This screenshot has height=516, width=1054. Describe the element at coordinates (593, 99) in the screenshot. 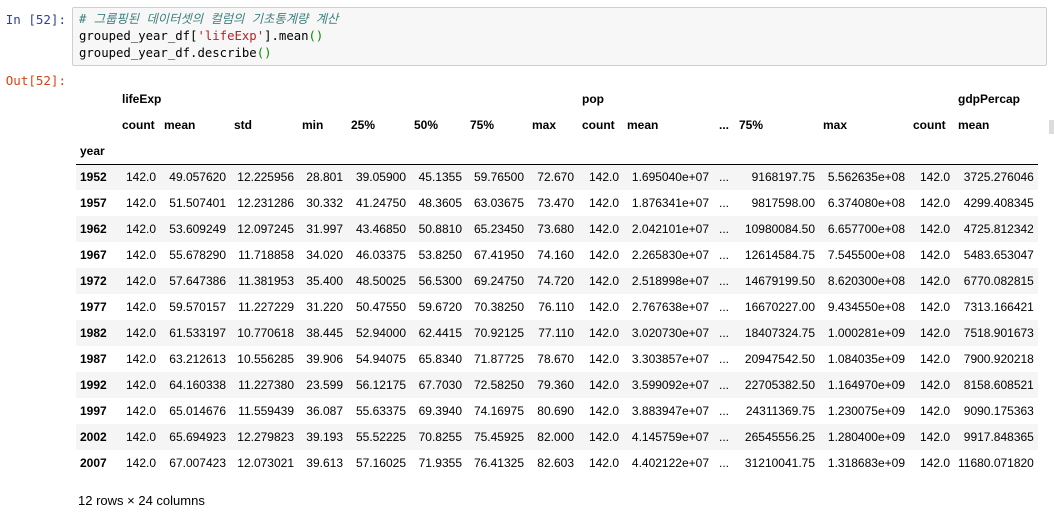

I see `group-header: pop` at that location.